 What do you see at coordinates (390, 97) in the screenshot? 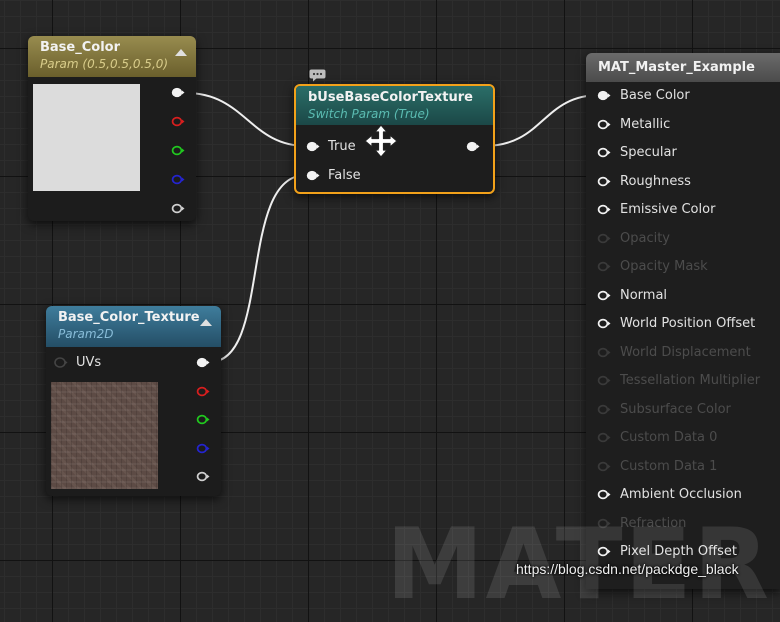
I see `node-title: bUseBaseColorTexture` at bounding box center [390, 97].